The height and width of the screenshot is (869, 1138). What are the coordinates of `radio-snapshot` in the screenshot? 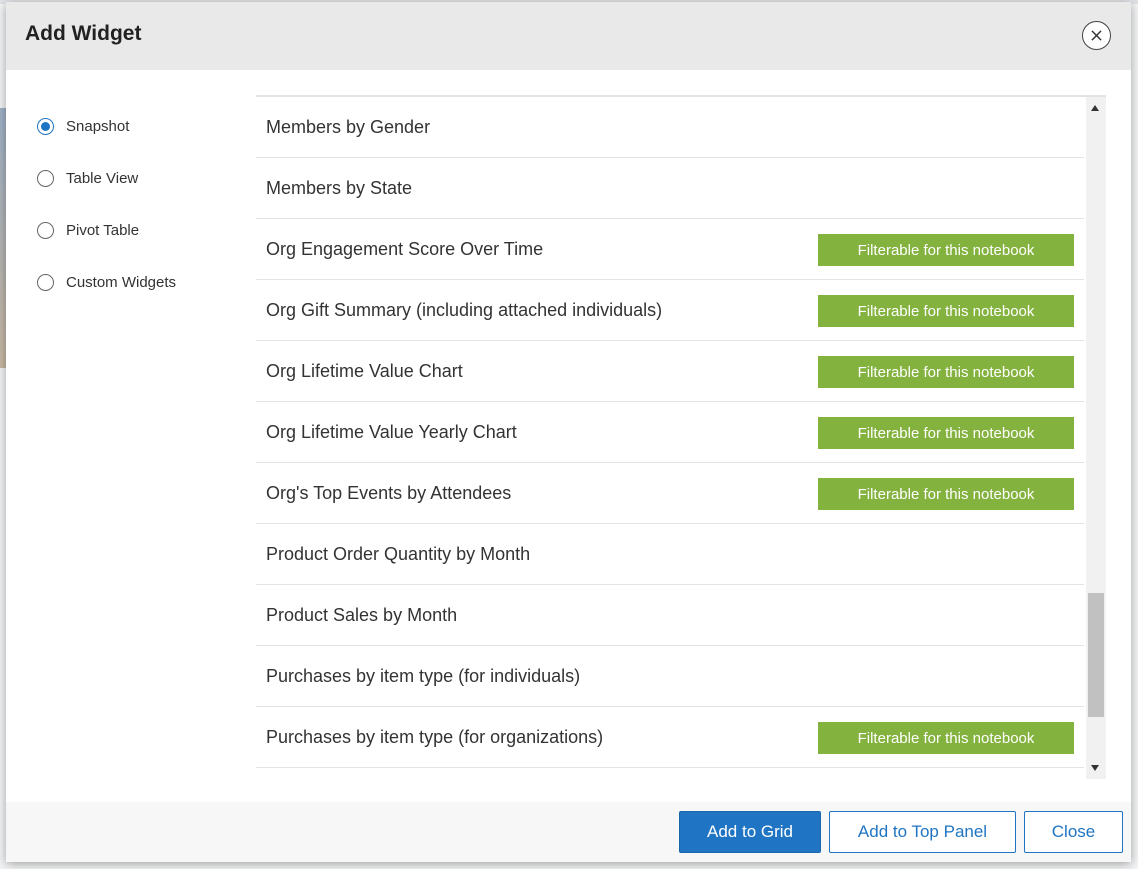 It's located at (45, 126).